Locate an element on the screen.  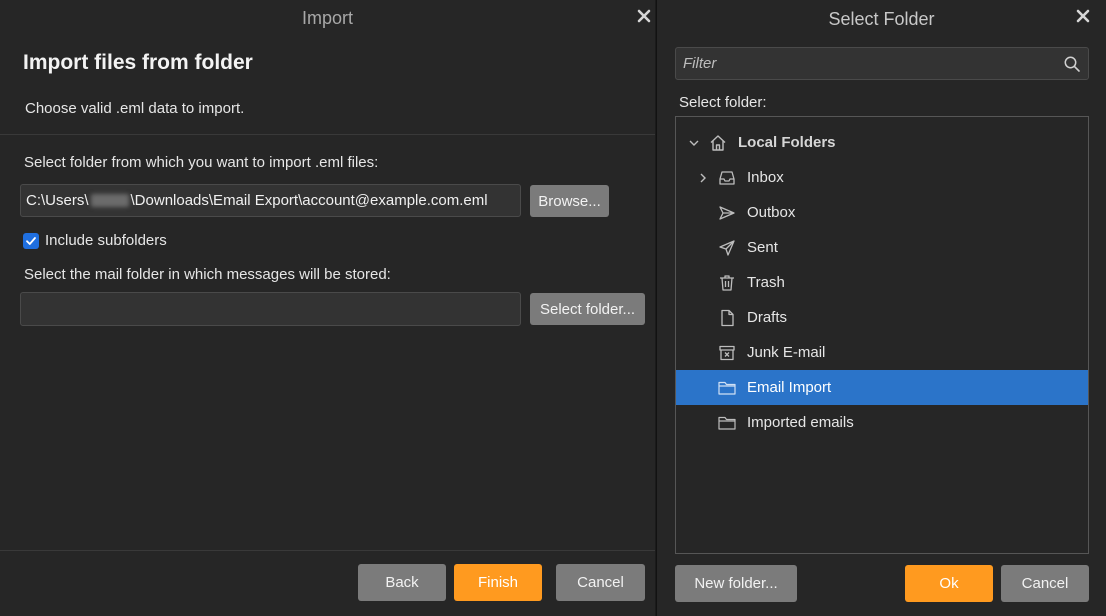
tree-item-sent: Sent is located at coordinates (882, 247).